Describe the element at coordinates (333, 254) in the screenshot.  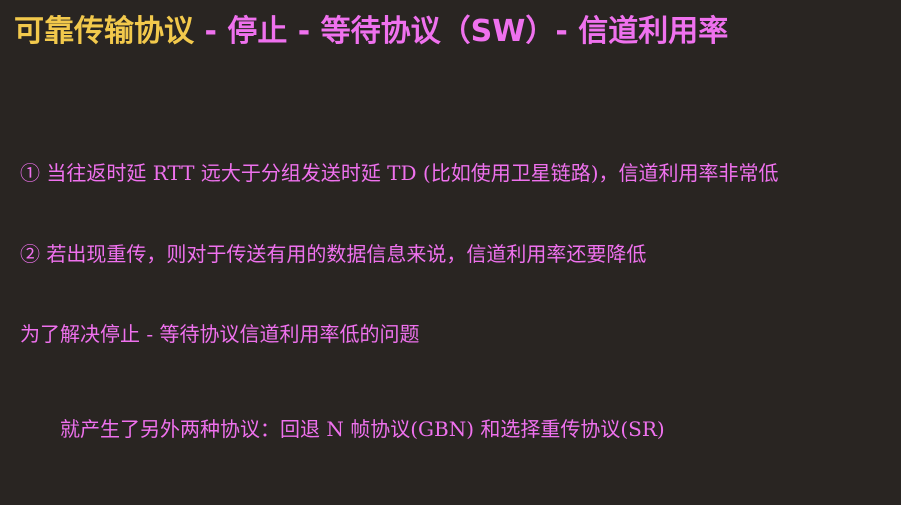
I see `point-retransmission: ② 若出现重传，则对于传送有用的数据信息来说，信道利用率还要降低` at that location.